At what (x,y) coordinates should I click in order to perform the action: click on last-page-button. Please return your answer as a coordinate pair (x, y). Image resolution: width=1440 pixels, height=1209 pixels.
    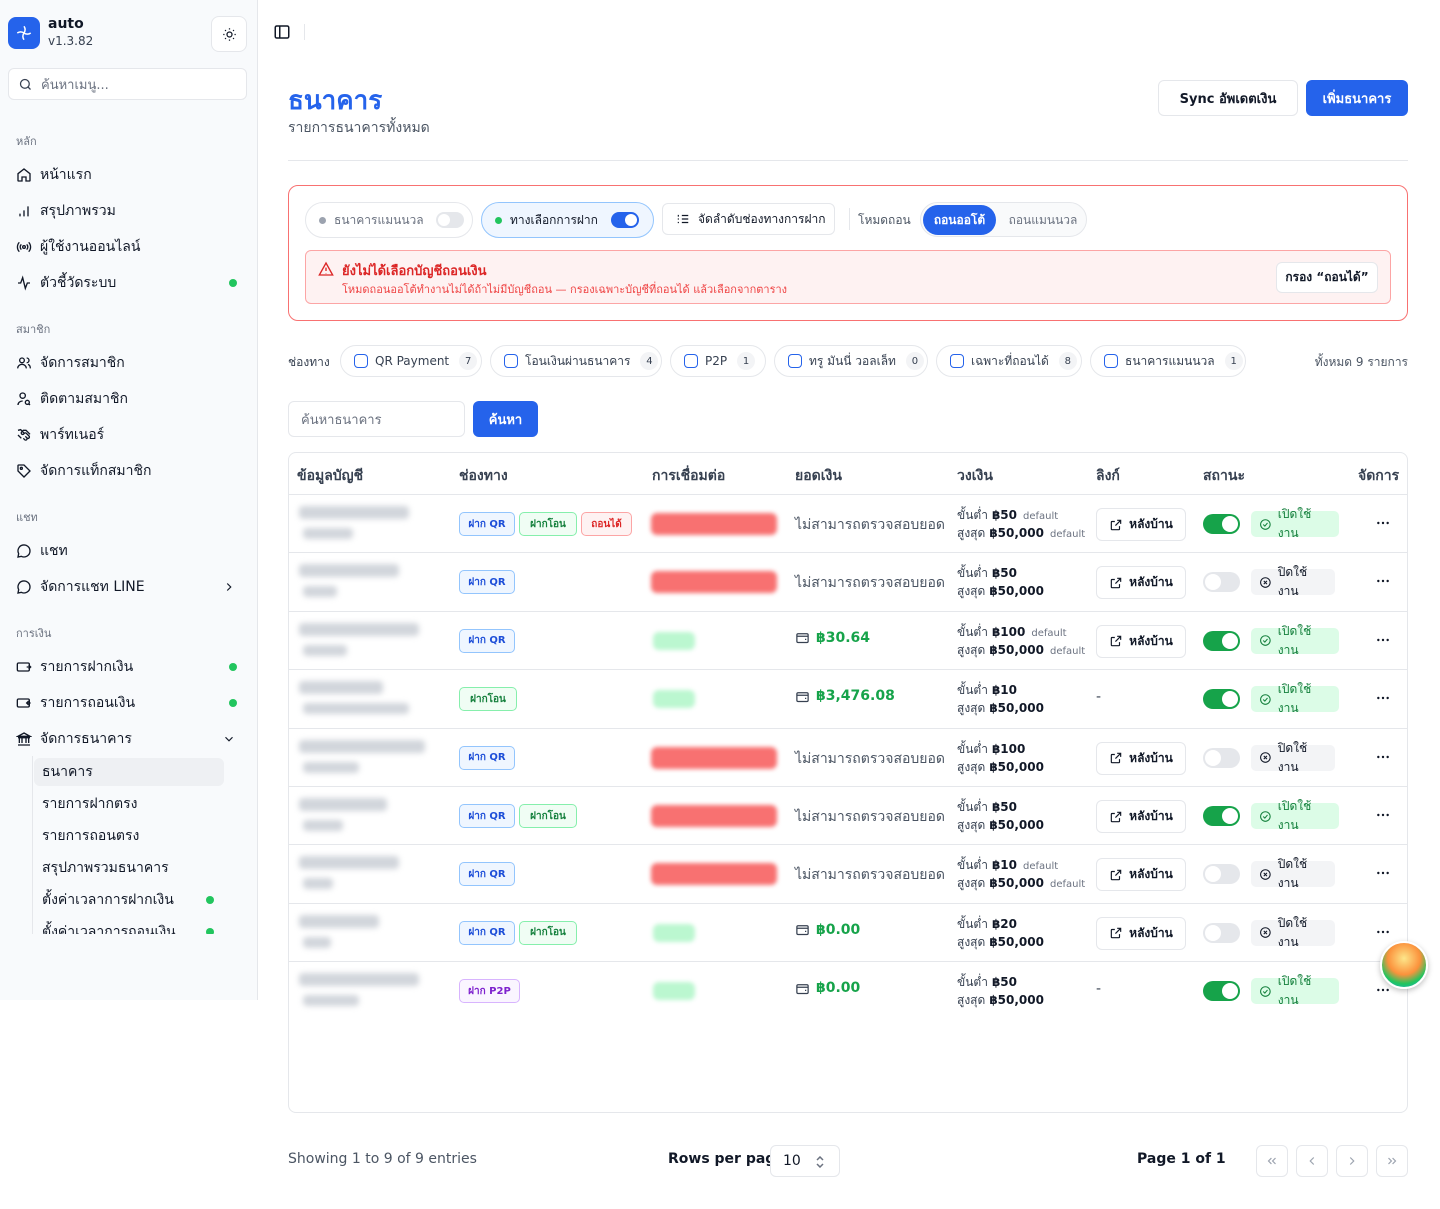
    Looking at the image, I should click on (1392, 1161).